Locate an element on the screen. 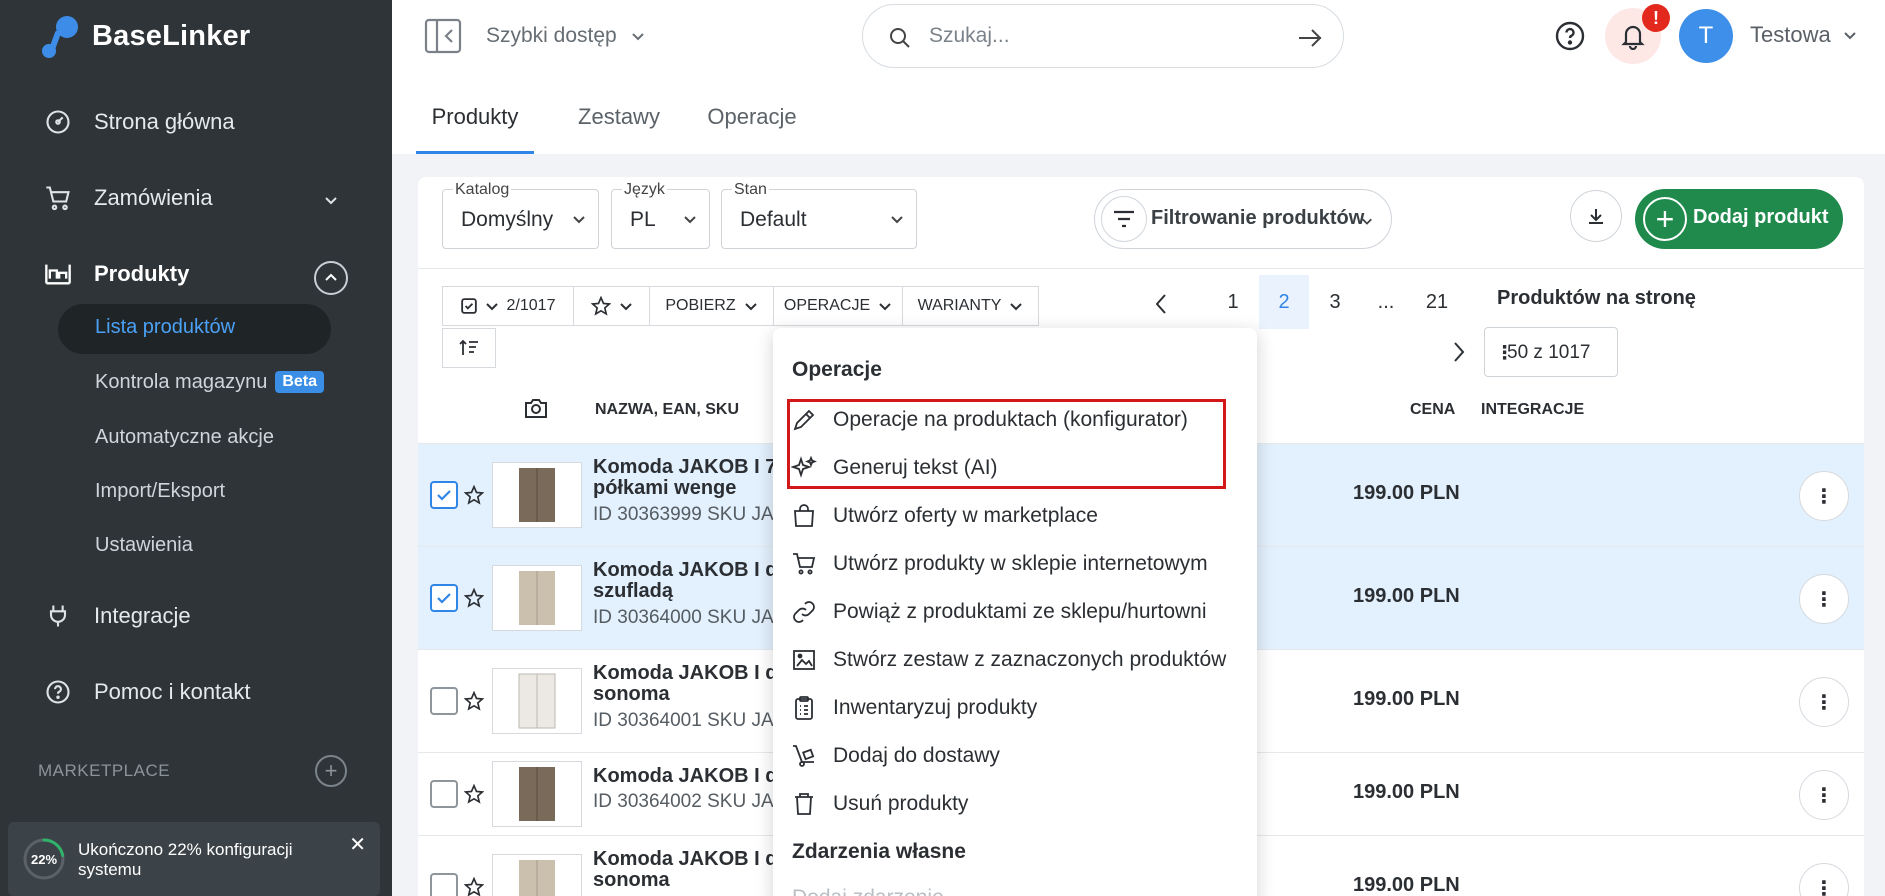 The width and height of the screenshot is (1885, 896). page-21: 21 is located at coordinates (1437, 302).